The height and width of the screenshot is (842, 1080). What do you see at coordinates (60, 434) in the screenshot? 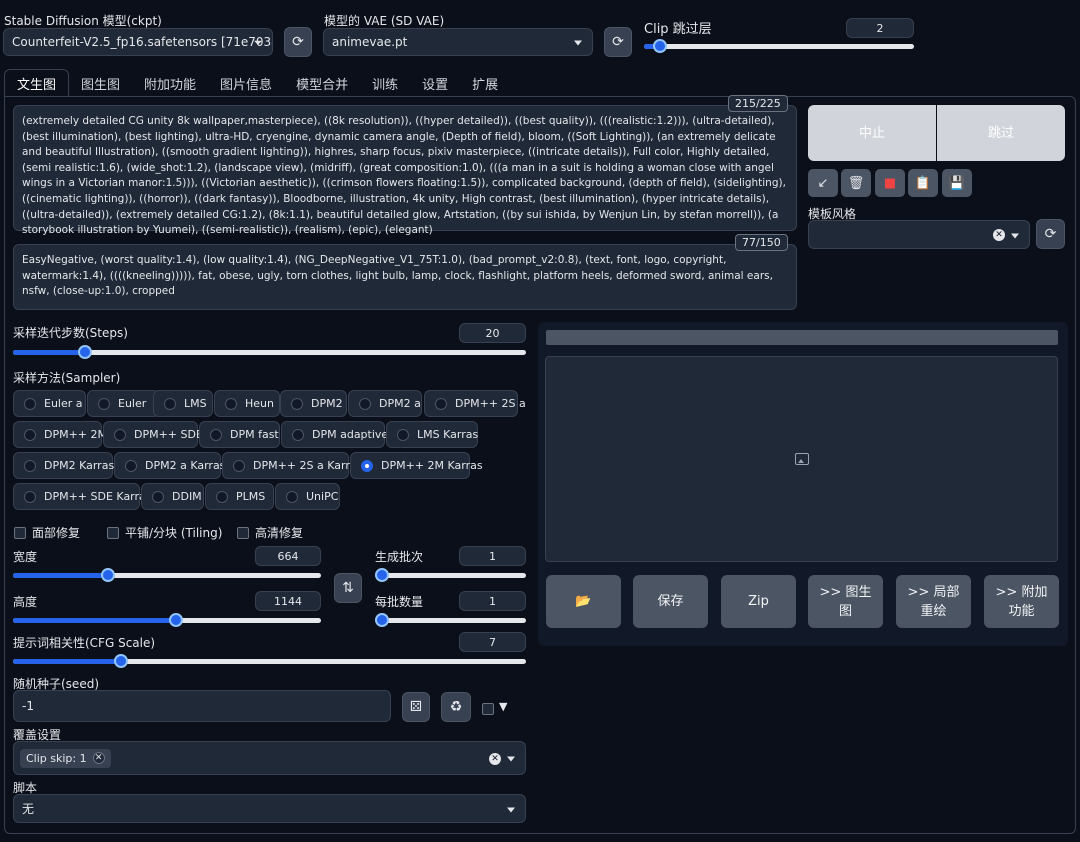
I see `sampler-option: DPM++ 2M` at bounding box center [60, 434].